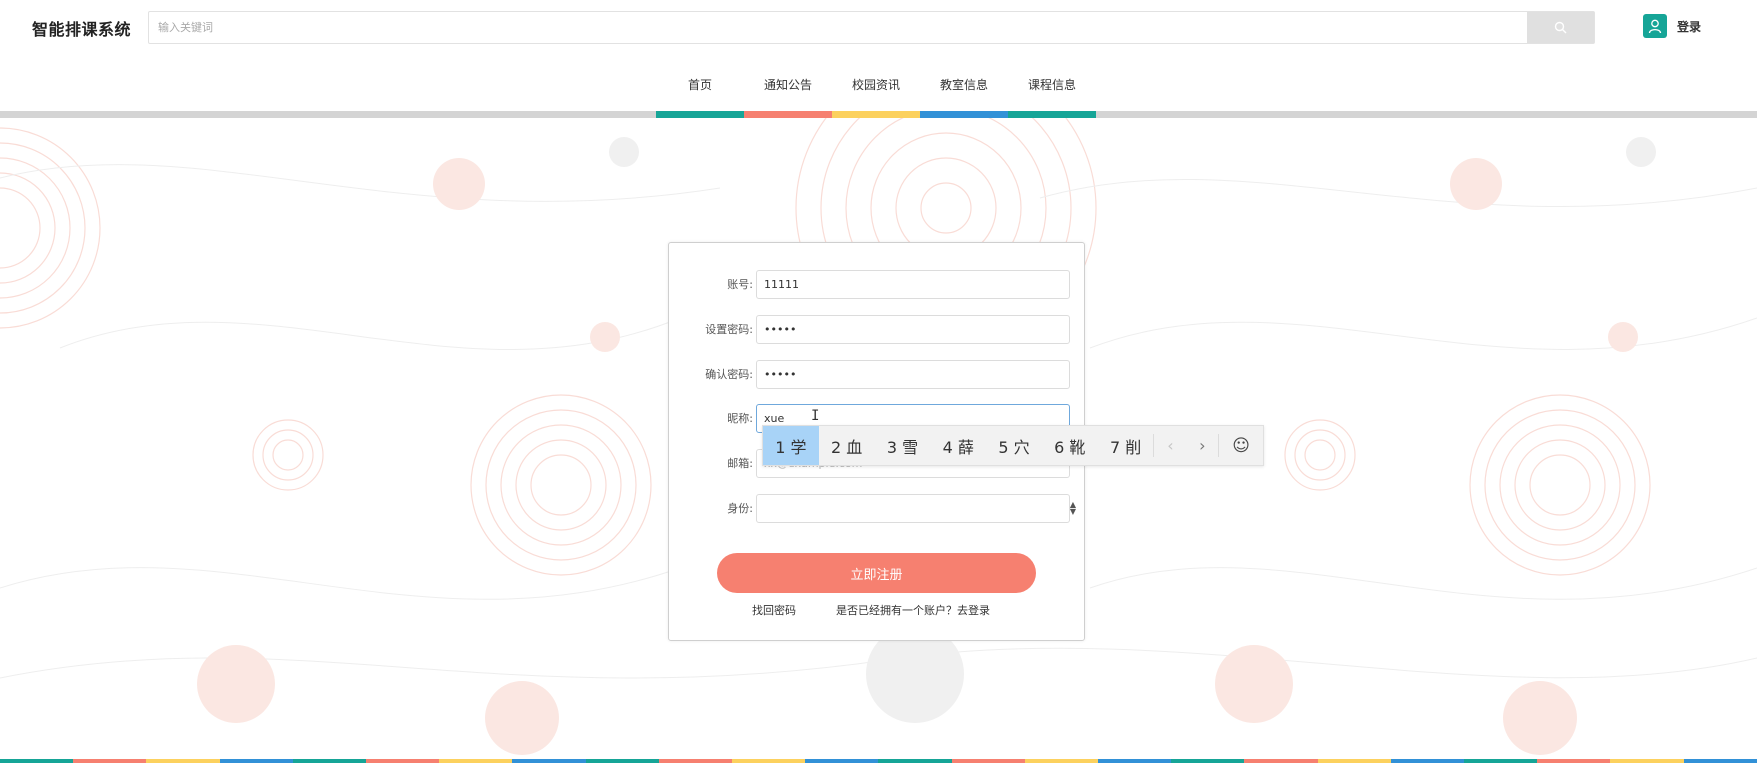 This screenshot has width=1757, height=763. I want to click on ime-candidate-3: 3 雪, so click(903, 445).